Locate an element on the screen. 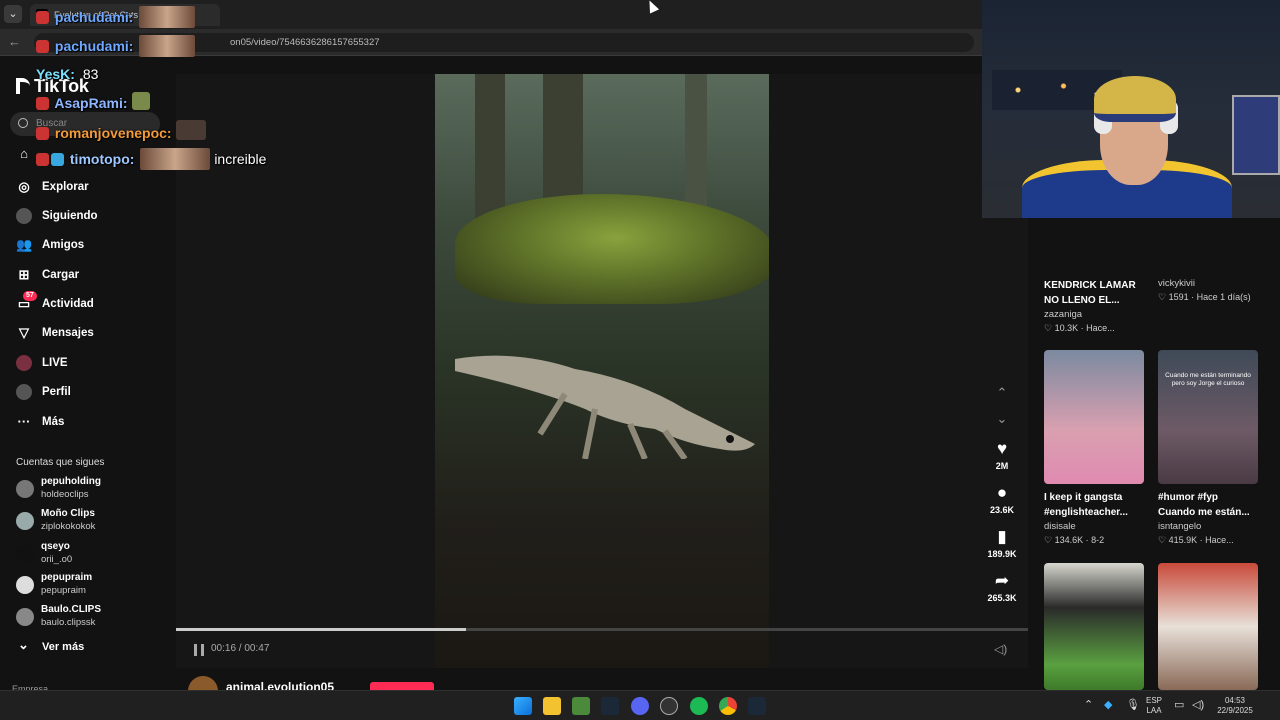 The width and height of the screenshot is (1280, 720). followed-account: pepupraim pepupraim is located at coordinates (91, 585).